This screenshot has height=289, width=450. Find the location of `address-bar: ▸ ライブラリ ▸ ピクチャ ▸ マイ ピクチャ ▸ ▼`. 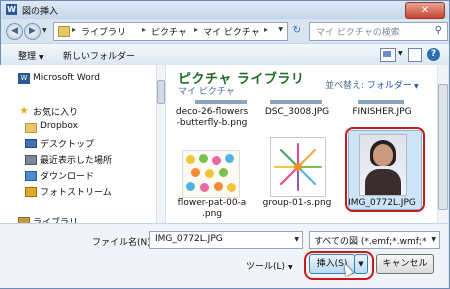

address-bar: ▸ ライブラリ ▸ ピクチャ ▸ マイ ピクチャ ▸ ▼ is located at coordinates (170, 31).